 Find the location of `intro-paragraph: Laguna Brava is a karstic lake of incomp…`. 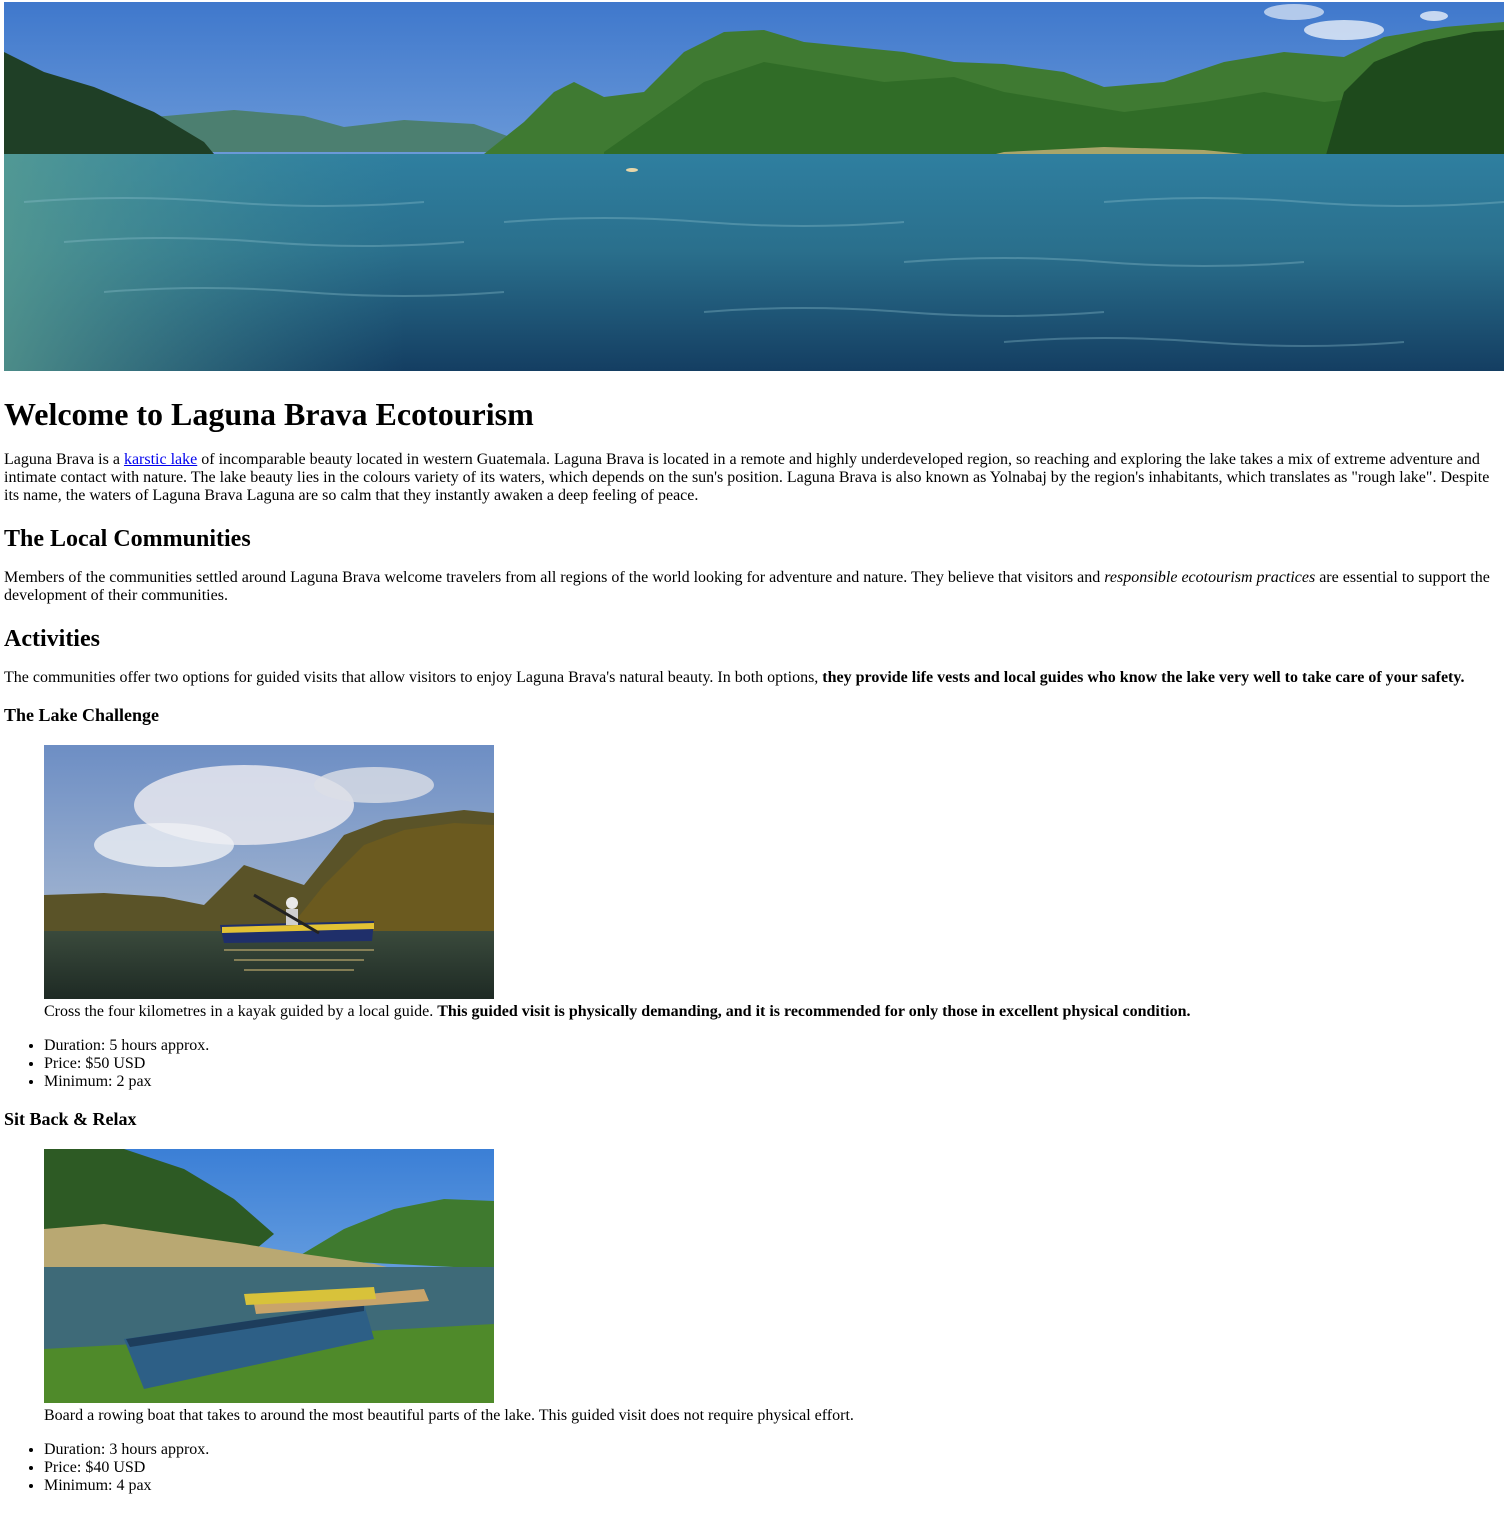

intro-paragraph: Laguna Brava is a karstic lake of incomp… is located at coordinates (756, 478).